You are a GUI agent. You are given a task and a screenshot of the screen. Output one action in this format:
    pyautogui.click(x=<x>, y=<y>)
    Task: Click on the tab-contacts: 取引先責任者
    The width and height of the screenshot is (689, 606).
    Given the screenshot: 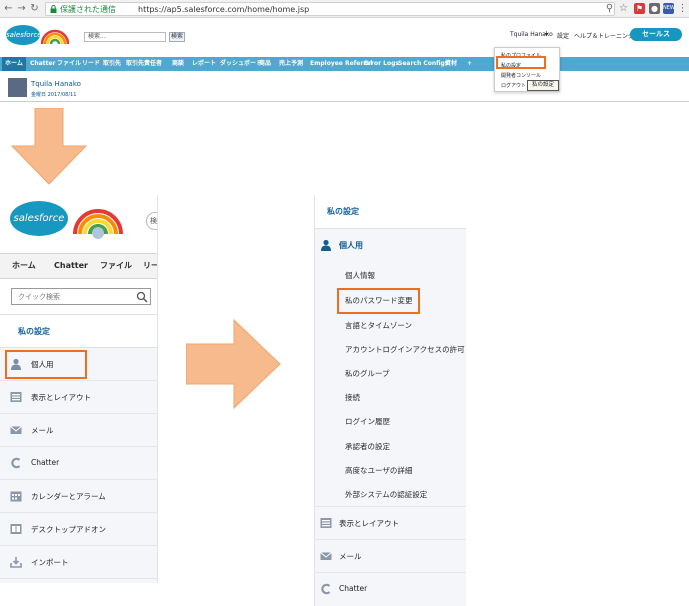 What is the action you would take?
    pyautogui.click(x=144, y=64)
    